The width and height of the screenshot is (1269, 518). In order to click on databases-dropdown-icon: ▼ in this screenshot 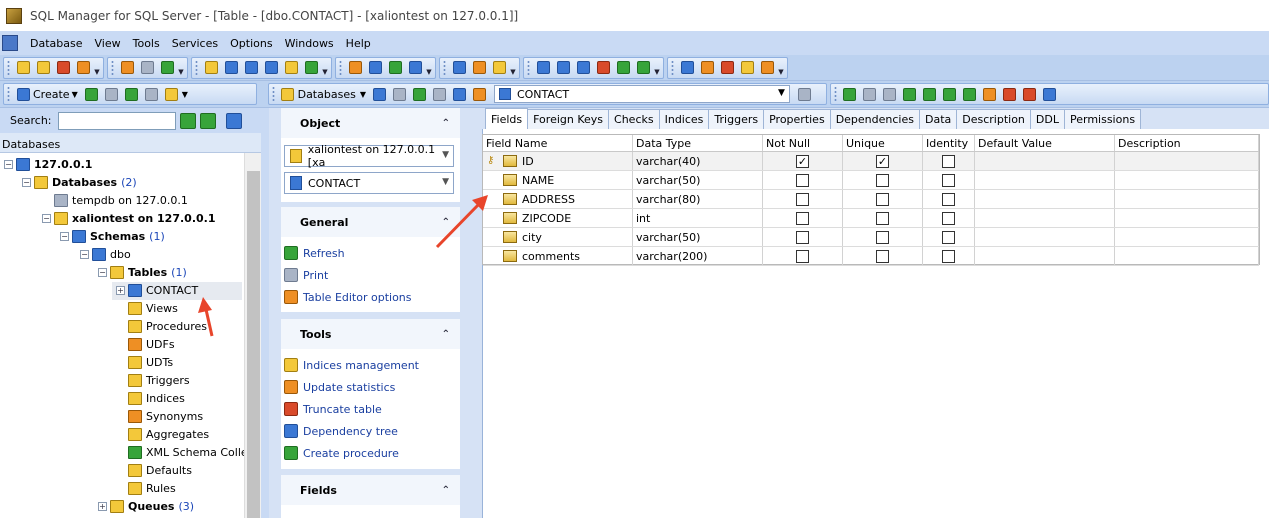, I will do `click(363, 94)`.